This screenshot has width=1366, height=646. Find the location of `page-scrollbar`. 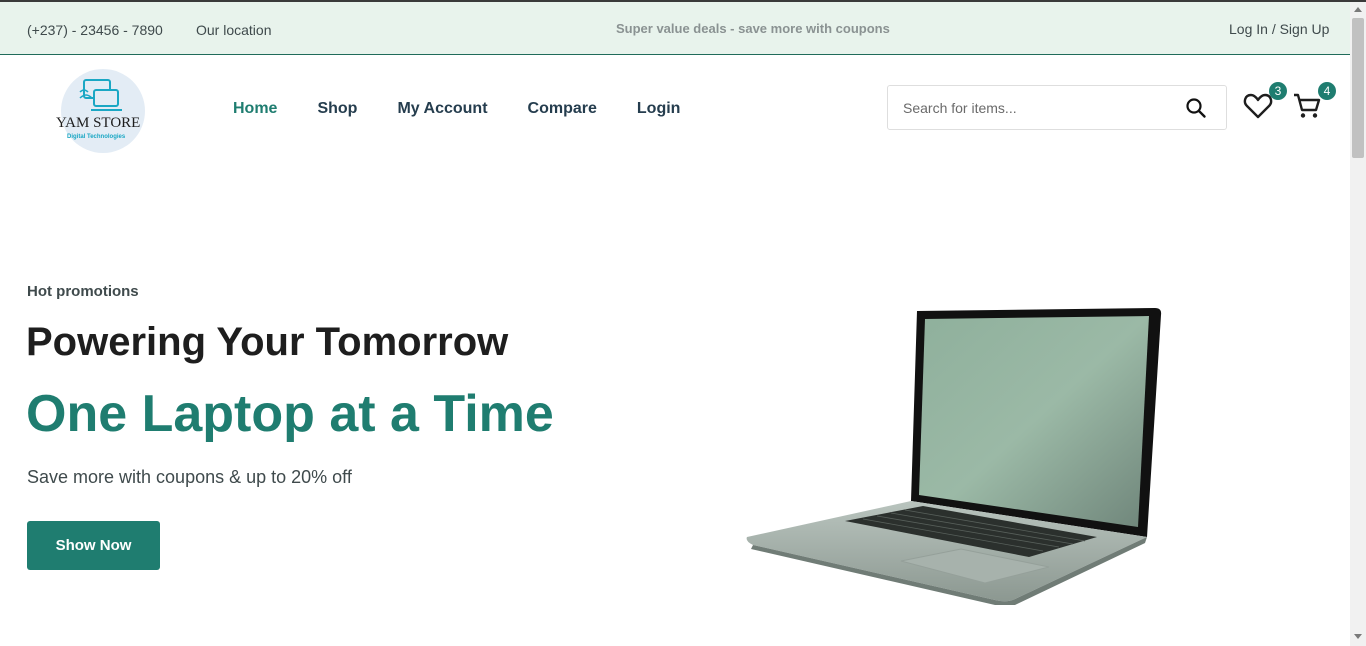

page-scrollbar is located at coordinates (1358, 324).